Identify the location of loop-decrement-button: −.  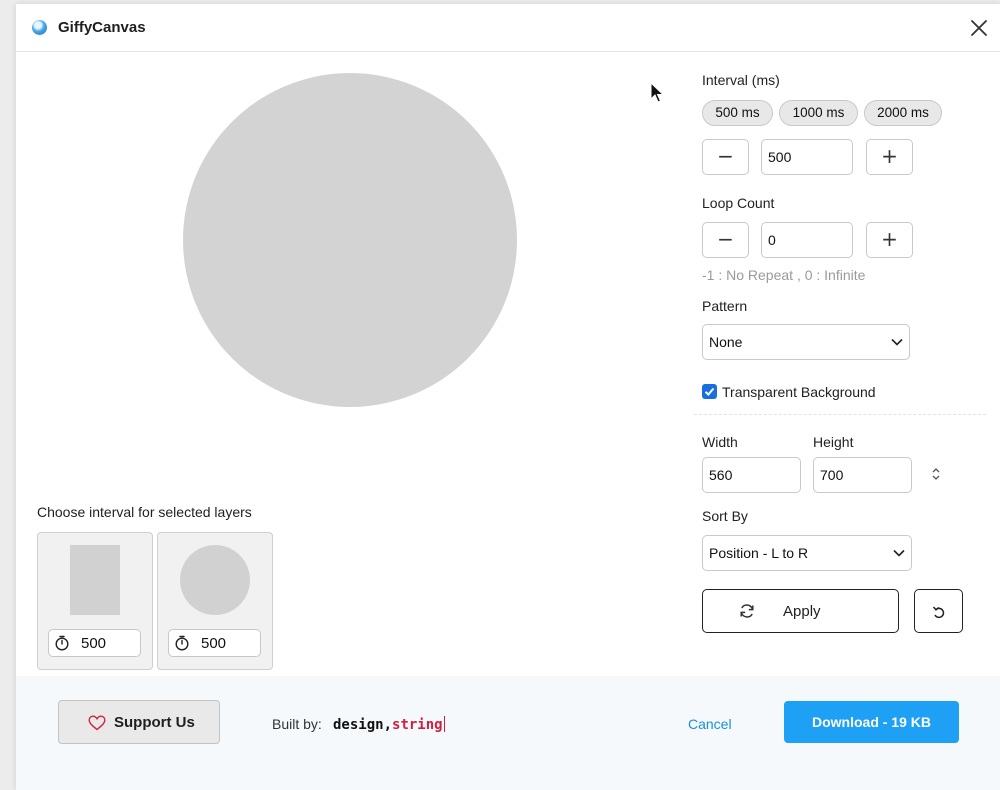
(725, 240).